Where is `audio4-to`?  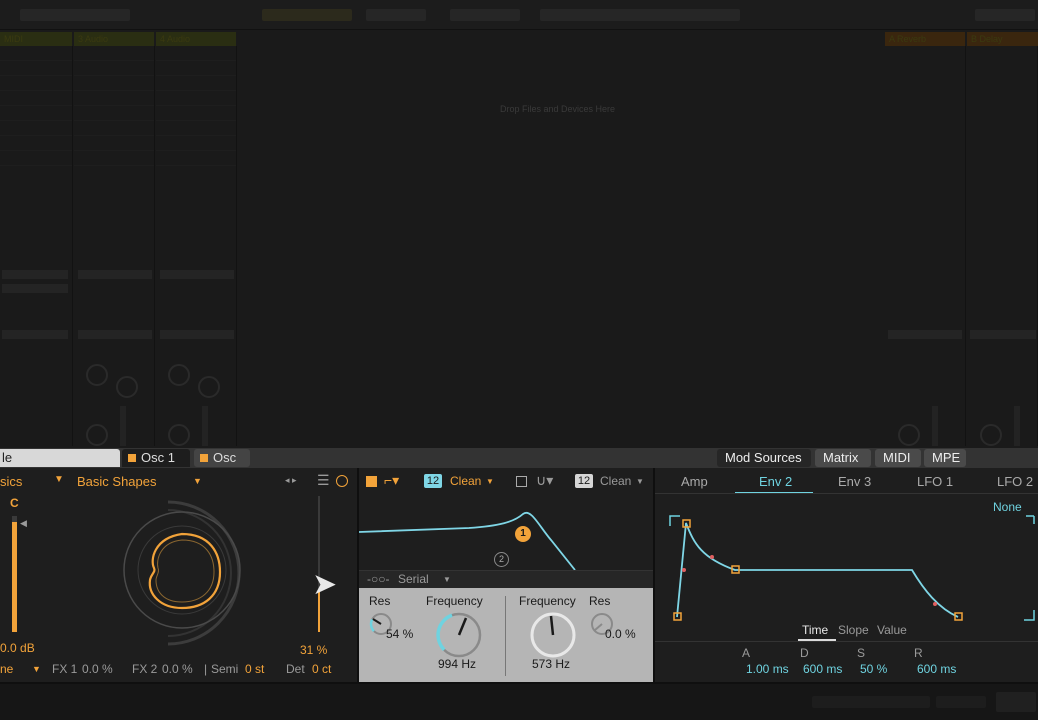 audio4-to is located at coordinates (197, 334).